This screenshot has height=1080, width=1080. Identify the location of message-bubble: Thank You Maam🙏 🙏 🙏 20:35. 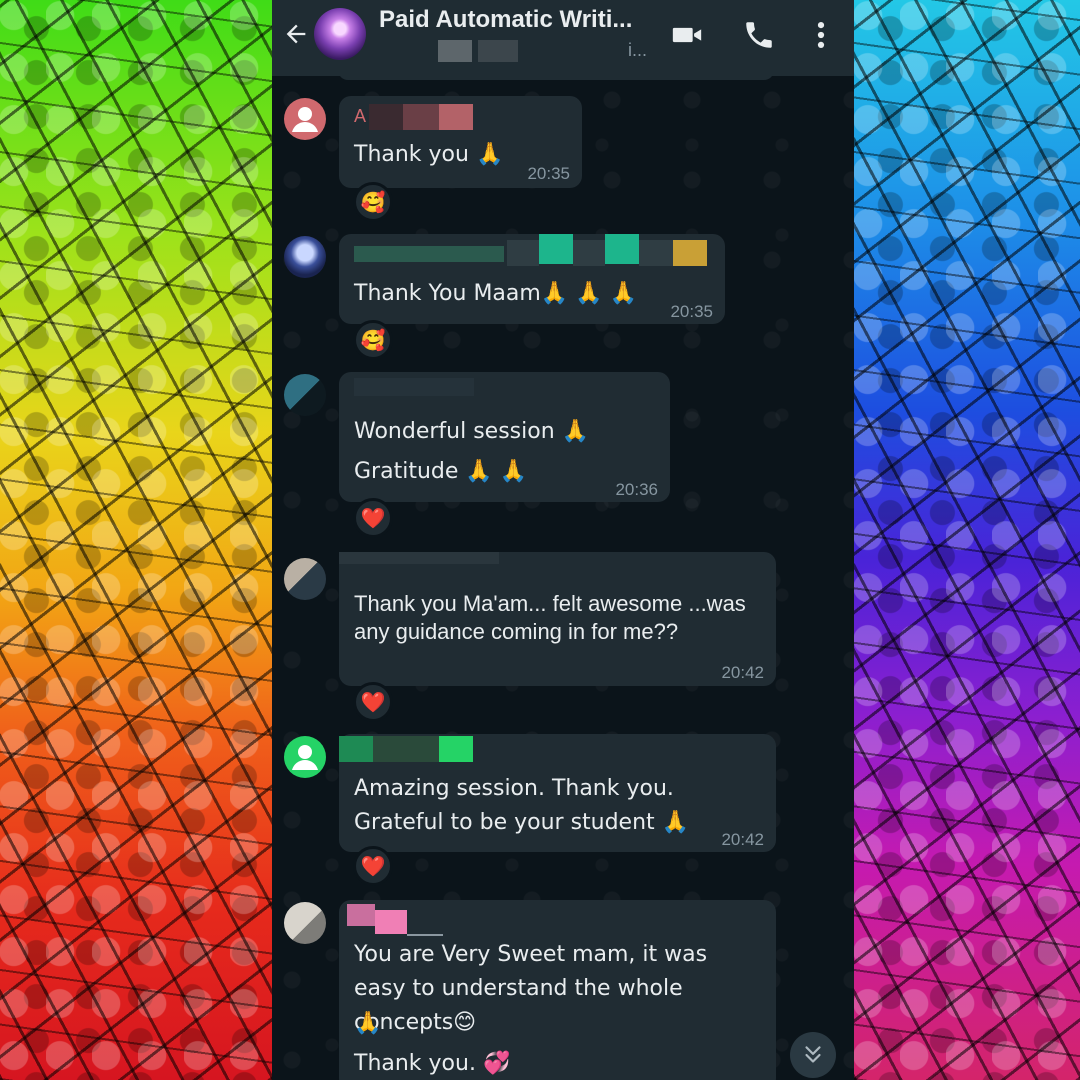
(532, 279).